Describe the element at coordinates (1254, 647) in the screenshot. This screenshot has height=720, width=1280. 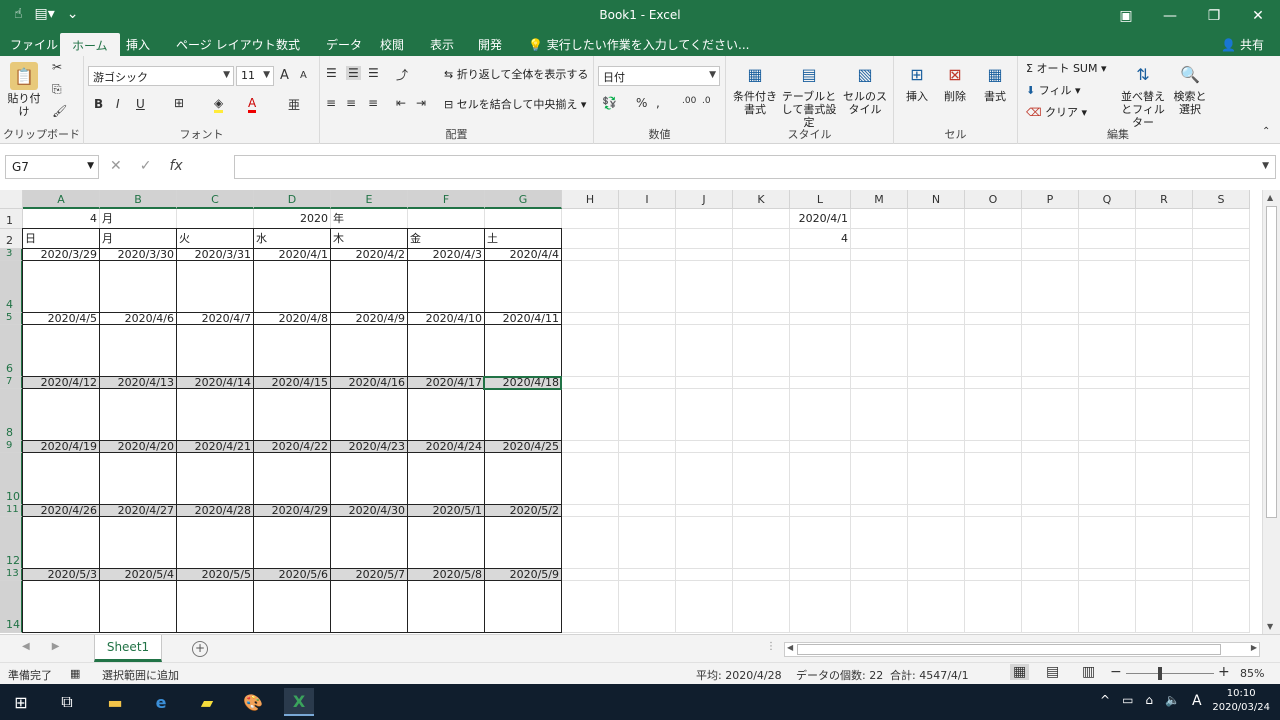
I see `scroll-right-icon: ▶` at that location.